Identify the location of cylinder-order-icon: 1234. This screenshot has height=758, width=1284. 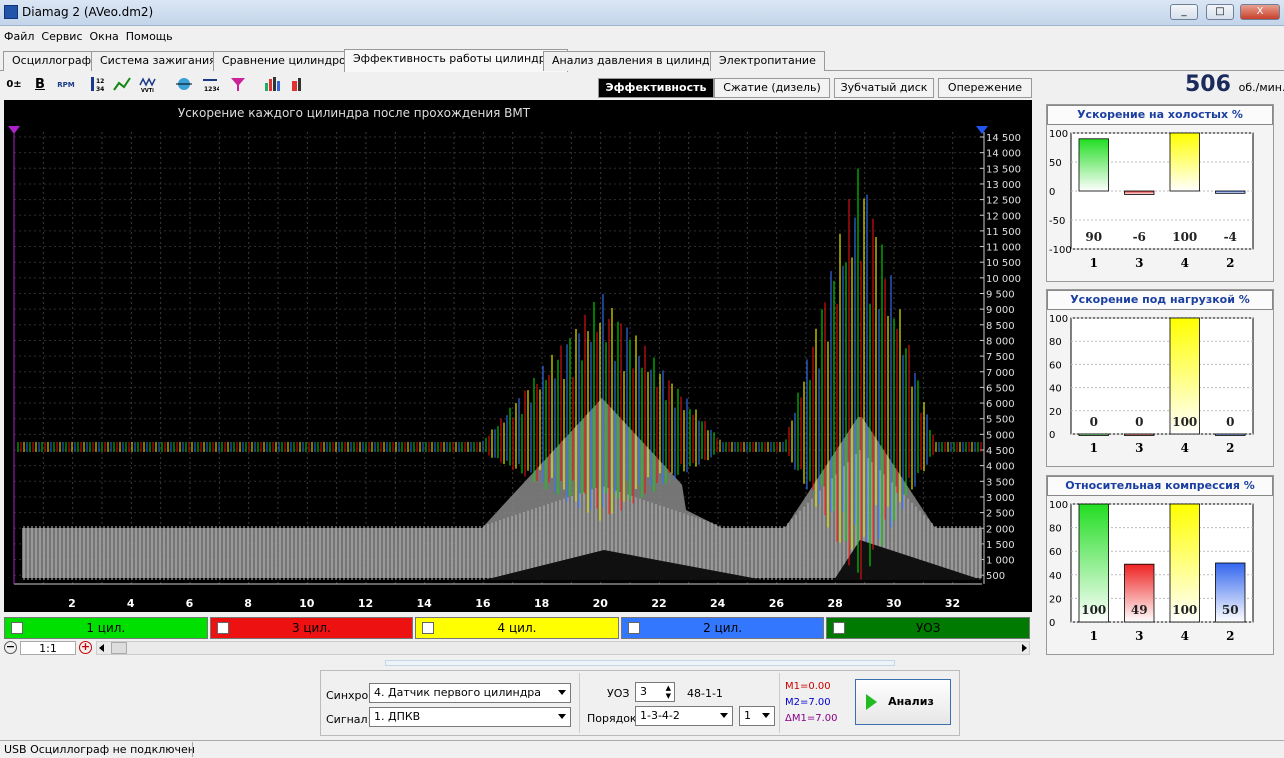
(210, 85).